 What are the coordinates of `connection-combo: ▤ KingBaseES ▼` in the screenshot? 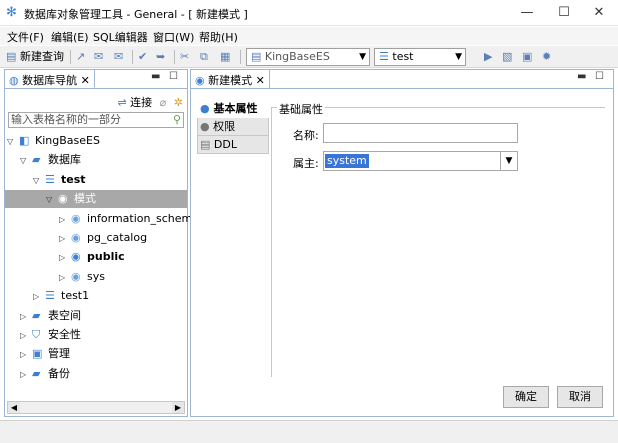 It's located at (308, 57).